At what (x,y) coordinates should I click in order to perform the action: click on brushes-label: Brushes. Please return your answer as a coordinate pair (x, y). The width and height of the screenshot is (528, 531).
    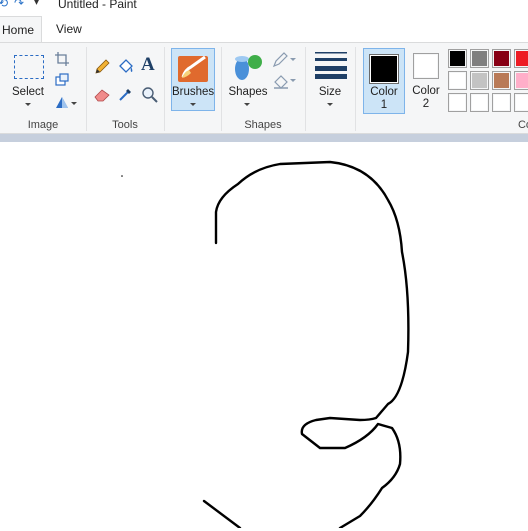
    Looking at the image, I should click on (193, 92).